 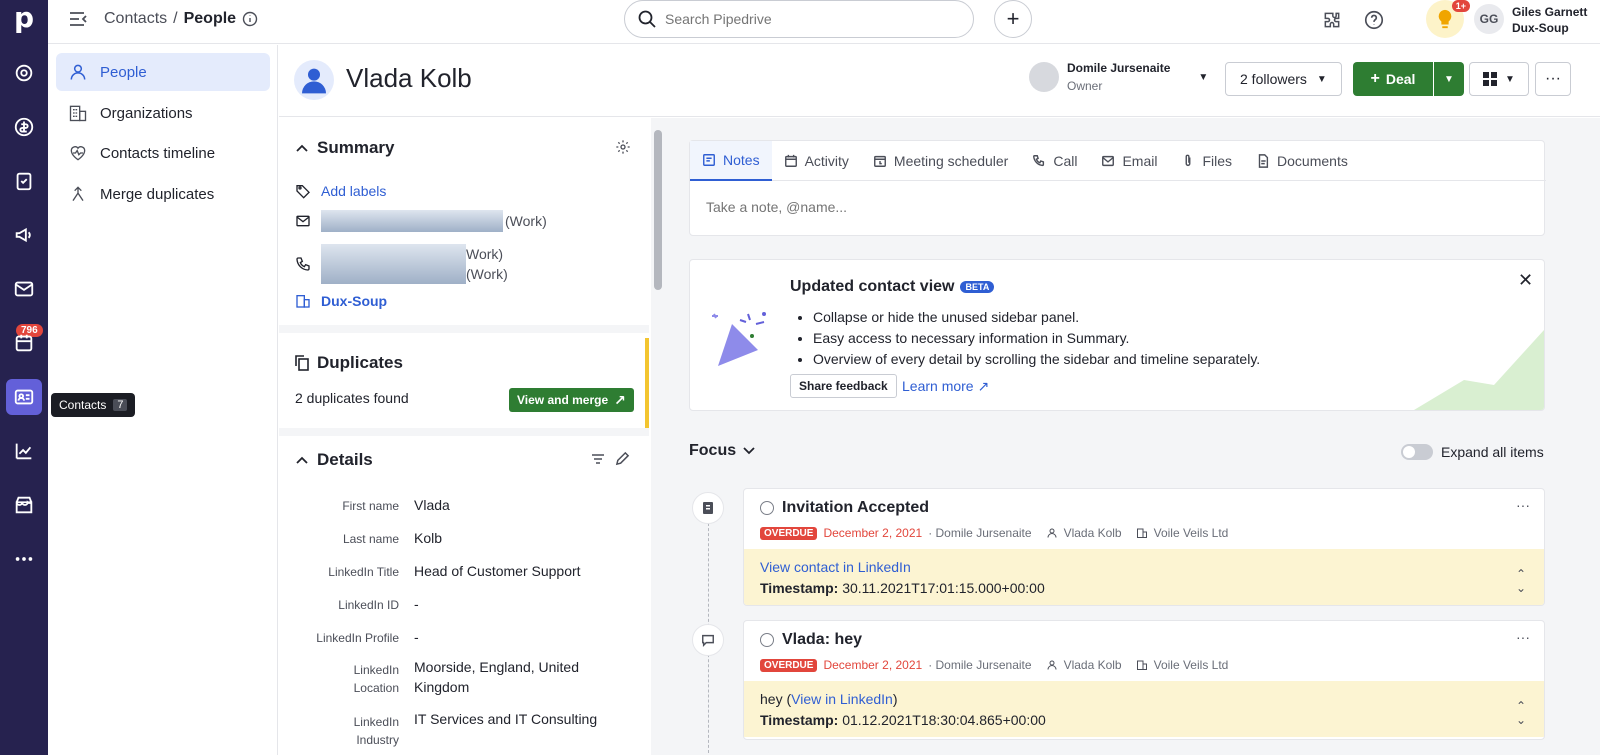 What do you see at coordinates (843, 386) in the screenshot?
I see `share-feedback-button: Share feedback` at bounding box center [843, 386].